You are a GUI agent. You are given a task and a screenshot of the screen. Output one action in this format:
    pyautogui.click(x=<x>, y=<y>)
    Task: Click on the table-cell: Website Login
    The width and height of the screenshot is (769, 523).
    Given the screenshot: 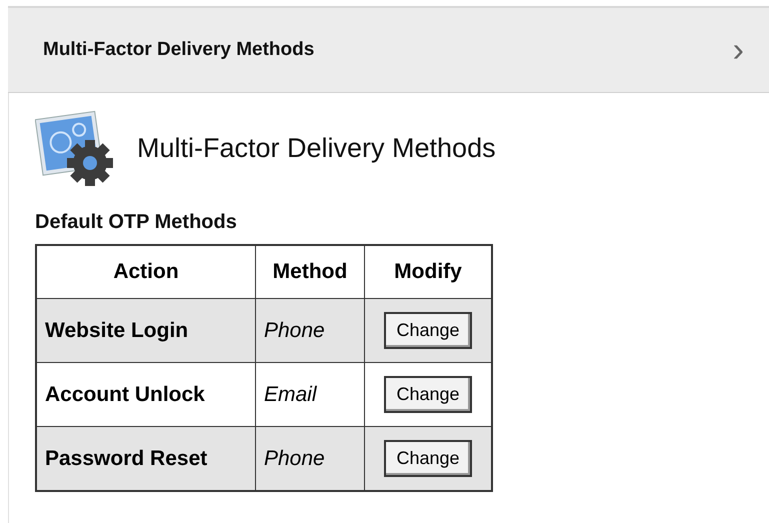 What is the action you would take?
    pyautogui.click(x=146, y=330)
    